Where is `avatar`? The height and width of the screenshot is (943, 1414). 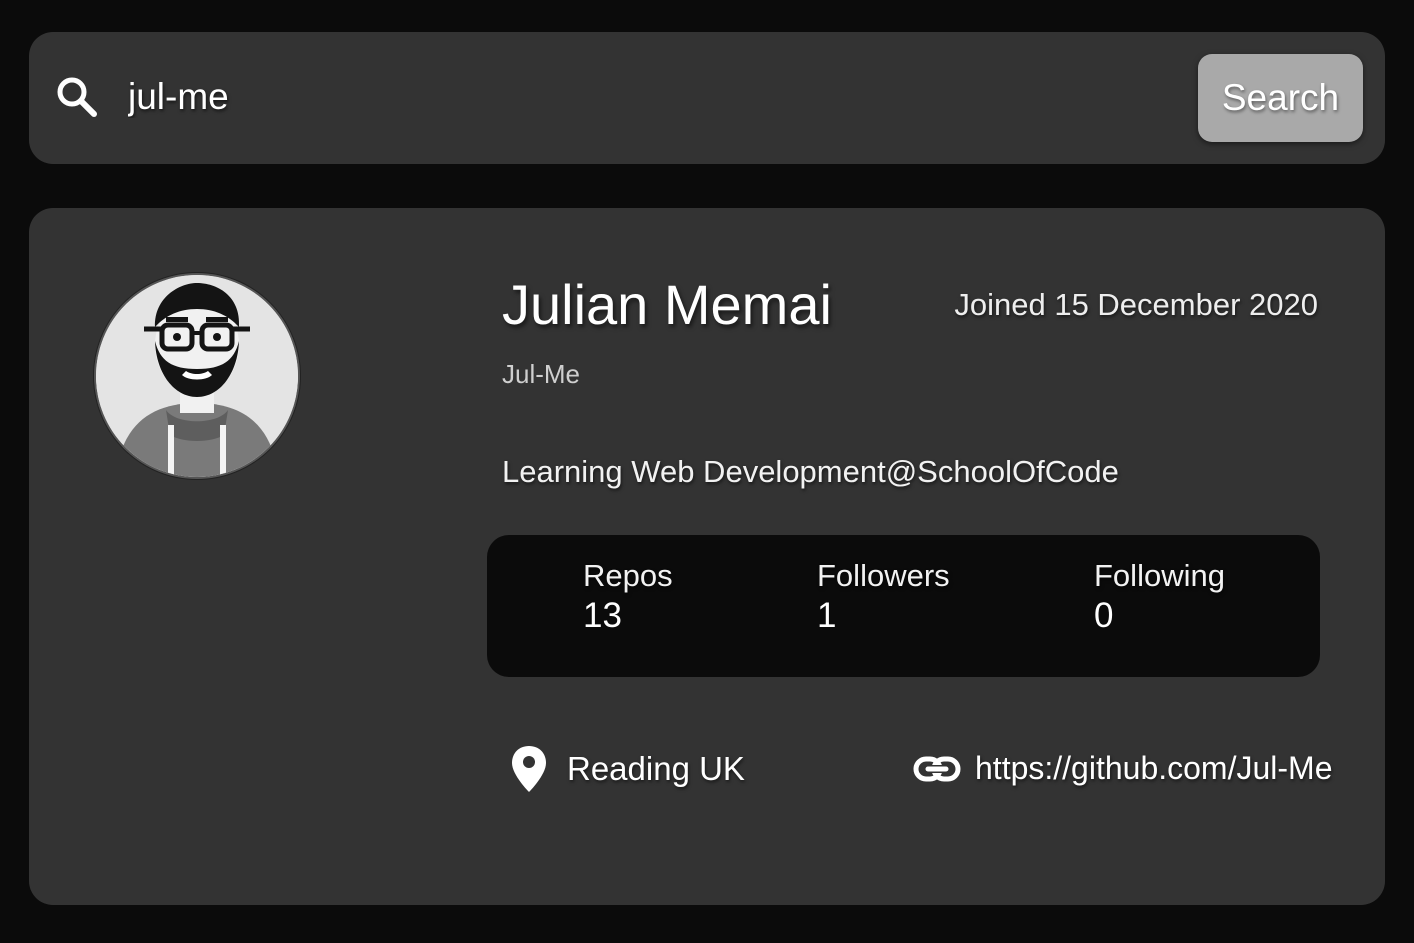 avatar is located at coordinates (197, 376).